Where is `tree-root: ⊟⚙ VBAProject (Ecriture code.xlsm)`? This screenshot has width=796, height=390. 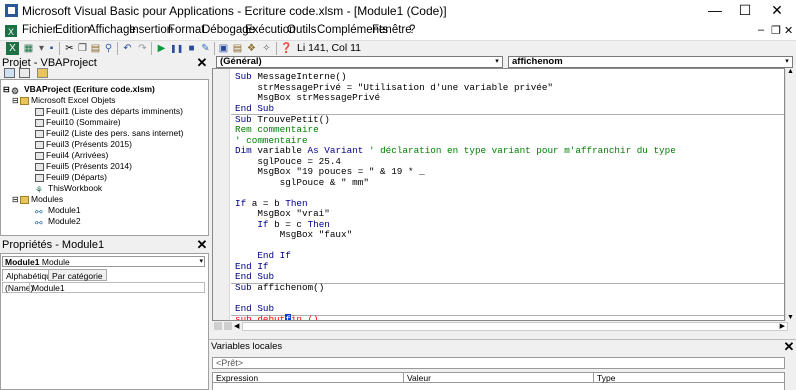 tree-root: ⊟⚙ VBAProject (Ecriture code.xlsm) is located at coordinates (79, 90).